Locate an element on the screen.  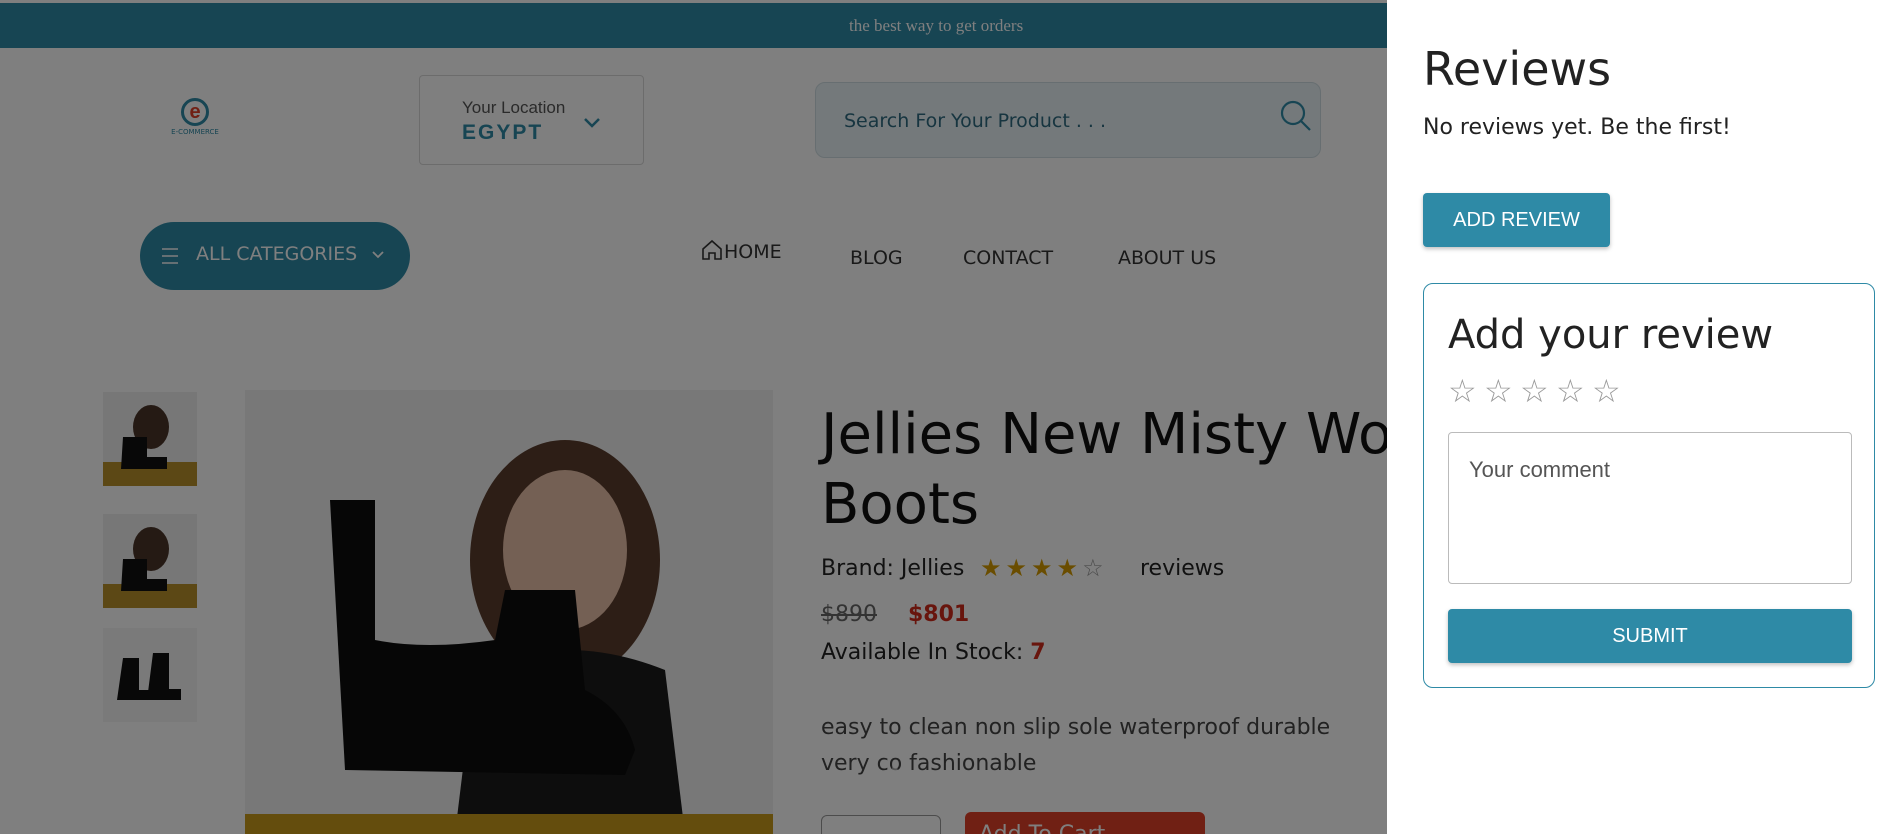
add-review-title: Add your review is located at coordinates (1611, 335).